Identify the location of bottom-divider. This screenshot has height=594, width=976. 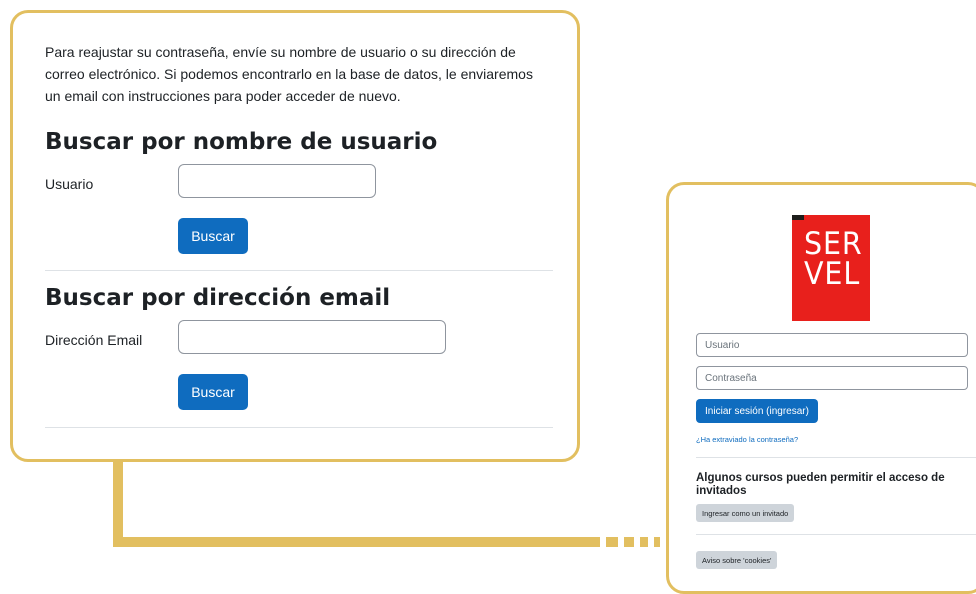
(299, 427).